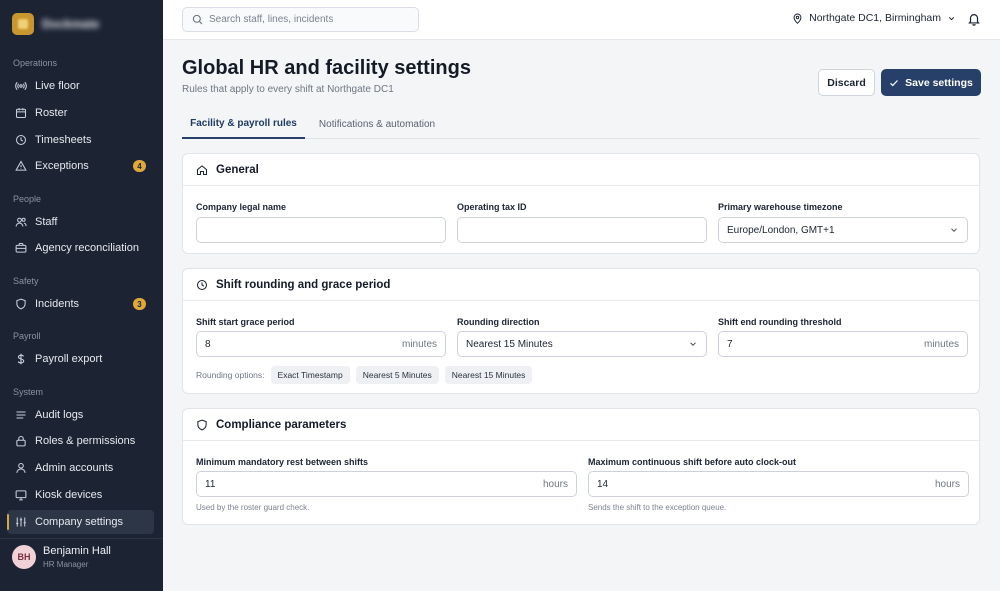 Image resolution: width=1000 pixels, height=591 pixels. I want to click on card-header: Shift rounding and grace period, so click(581, 285).